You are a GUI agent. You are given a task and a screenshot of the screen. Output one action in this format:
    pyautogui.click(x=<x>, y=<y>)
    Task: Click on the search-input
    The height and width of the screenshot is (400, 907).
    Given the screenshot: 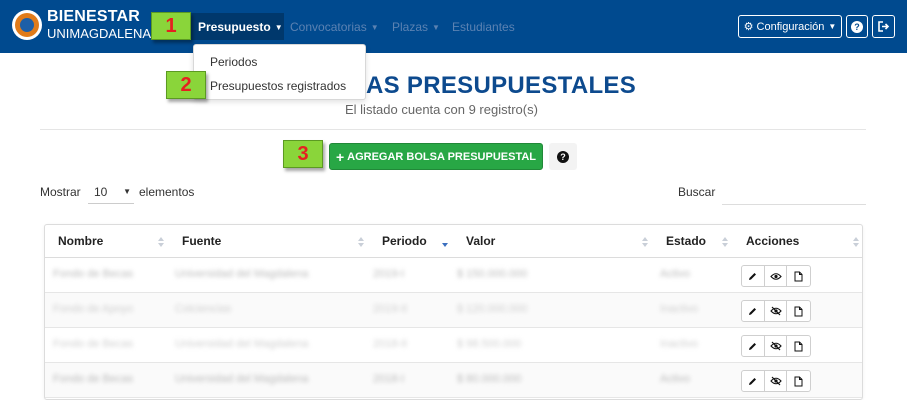 What is the action you would take?
    pyautogui.click(x=794, y=193)
    